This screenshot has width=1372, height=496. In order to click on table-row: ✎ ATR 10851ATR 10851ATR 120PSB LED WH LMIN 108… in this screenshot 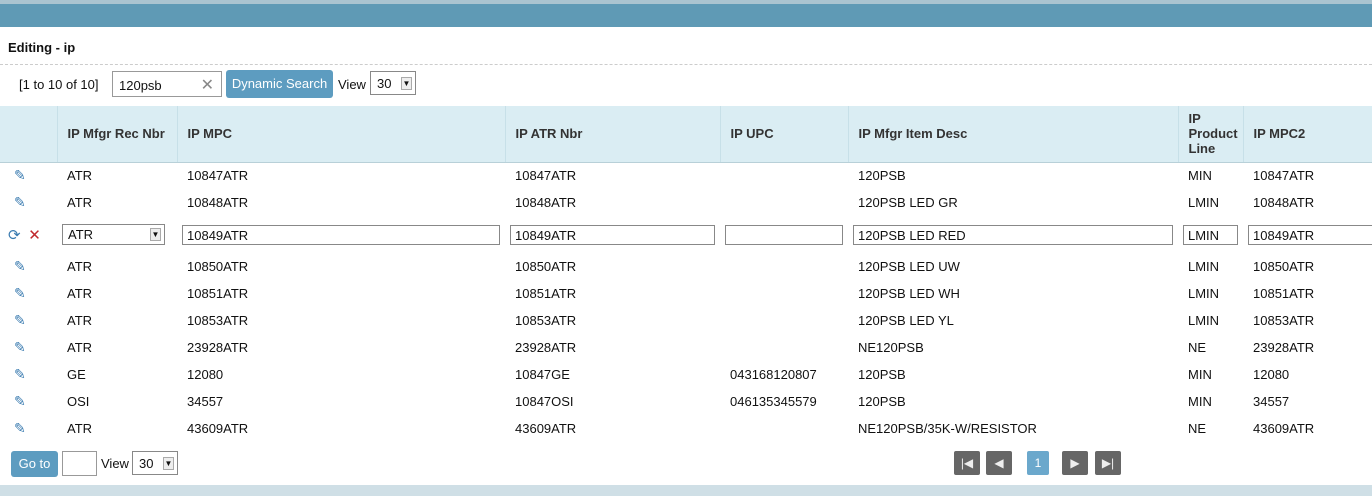, I will do `click(686, 293)`.